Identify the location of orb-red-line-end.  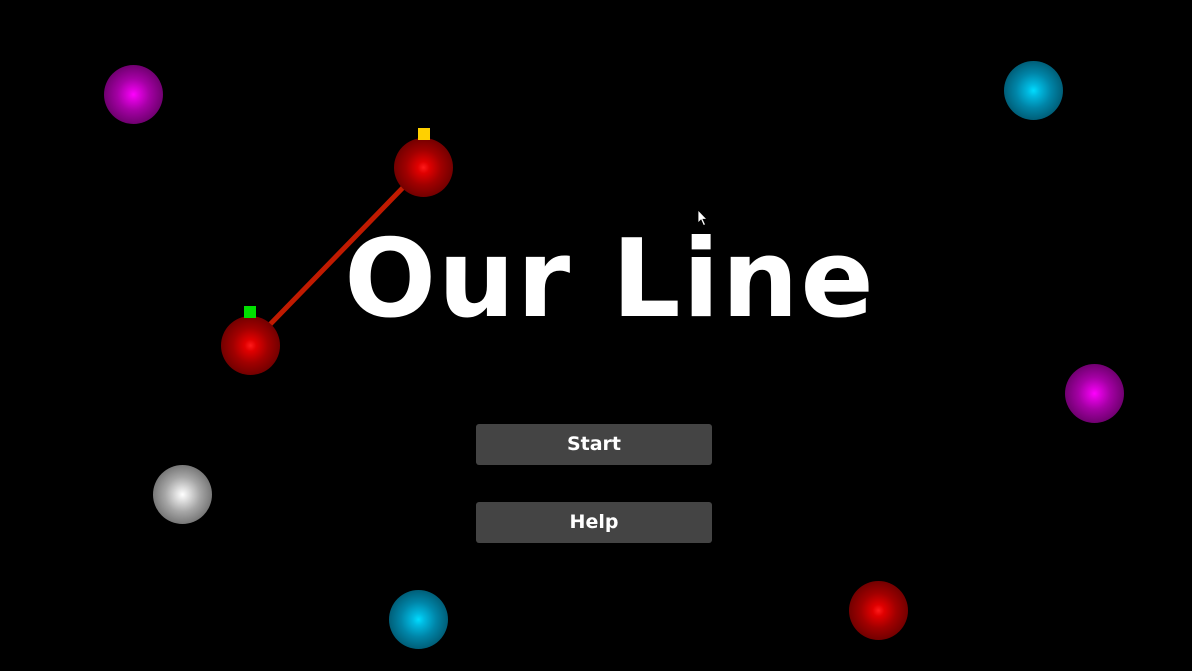
(423, 167).